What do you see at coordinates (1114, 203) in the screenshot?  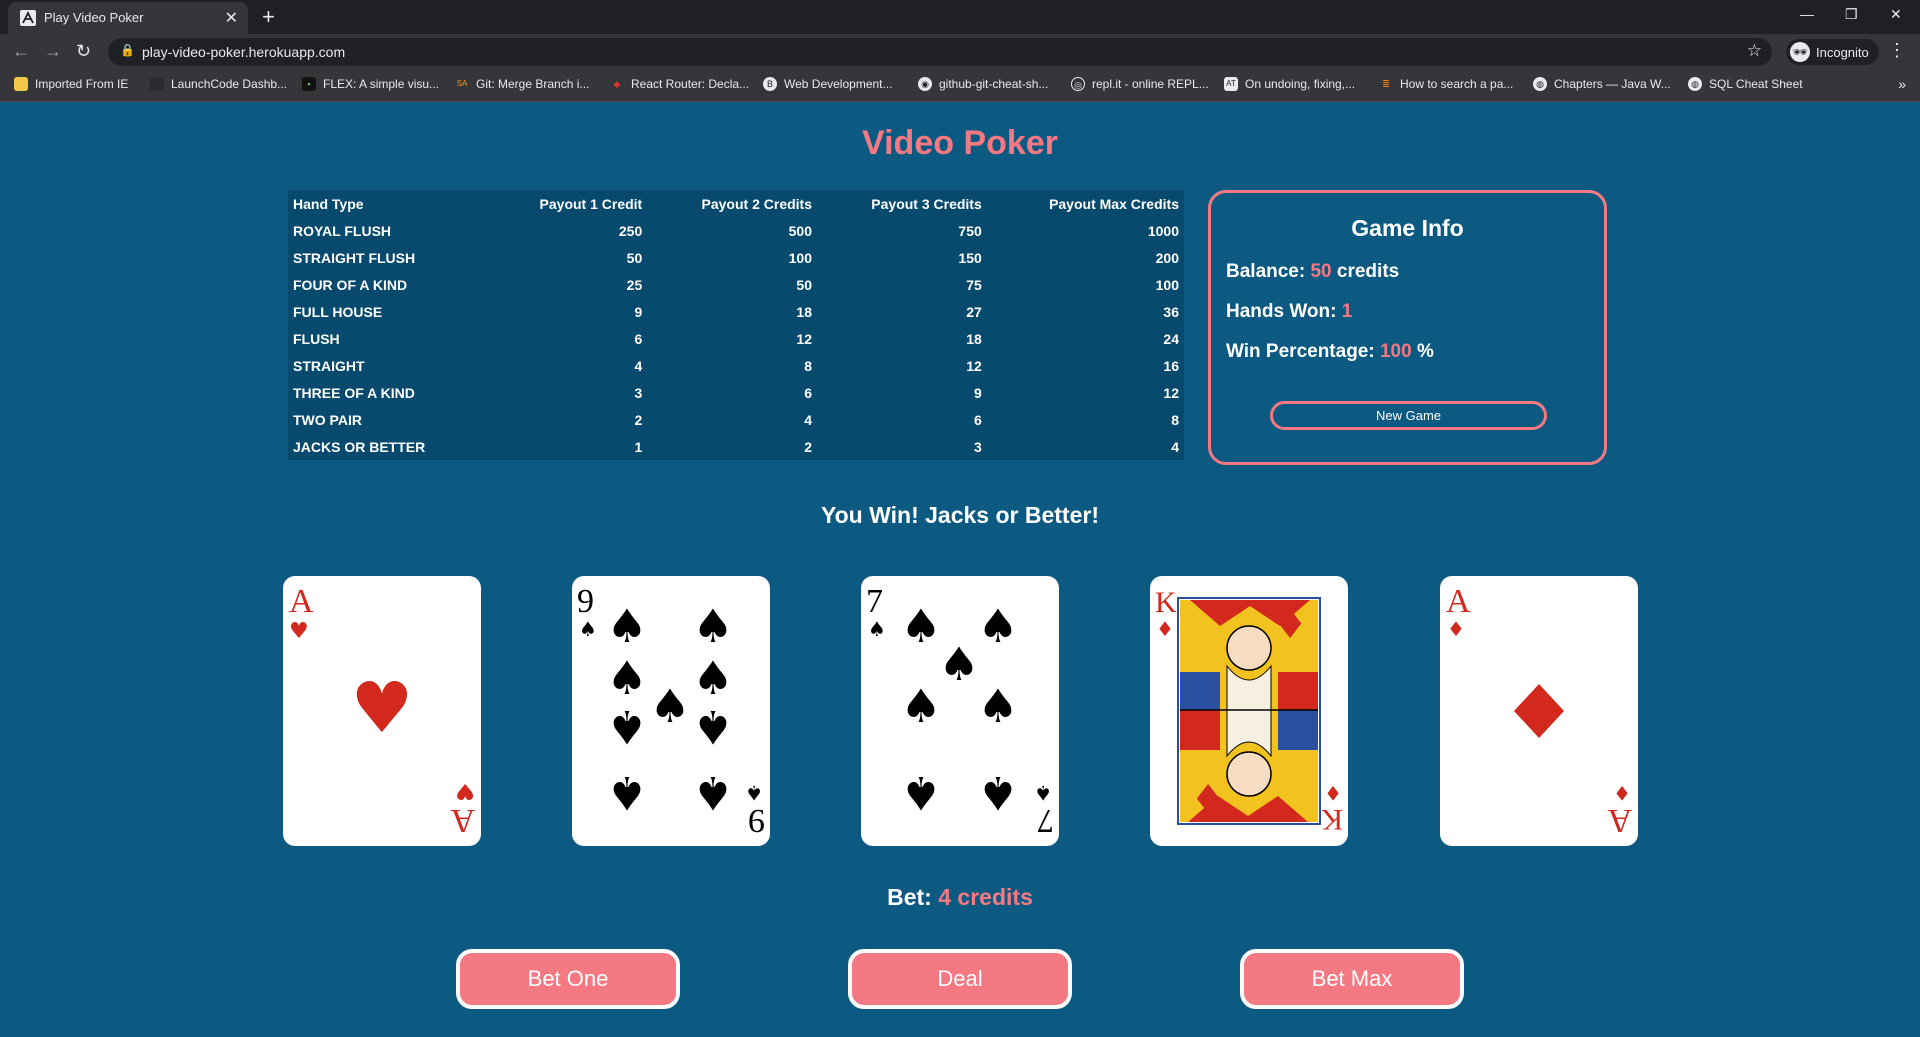 I see `column-header: Payout Max Credits` at bounding box center [1114, 203].